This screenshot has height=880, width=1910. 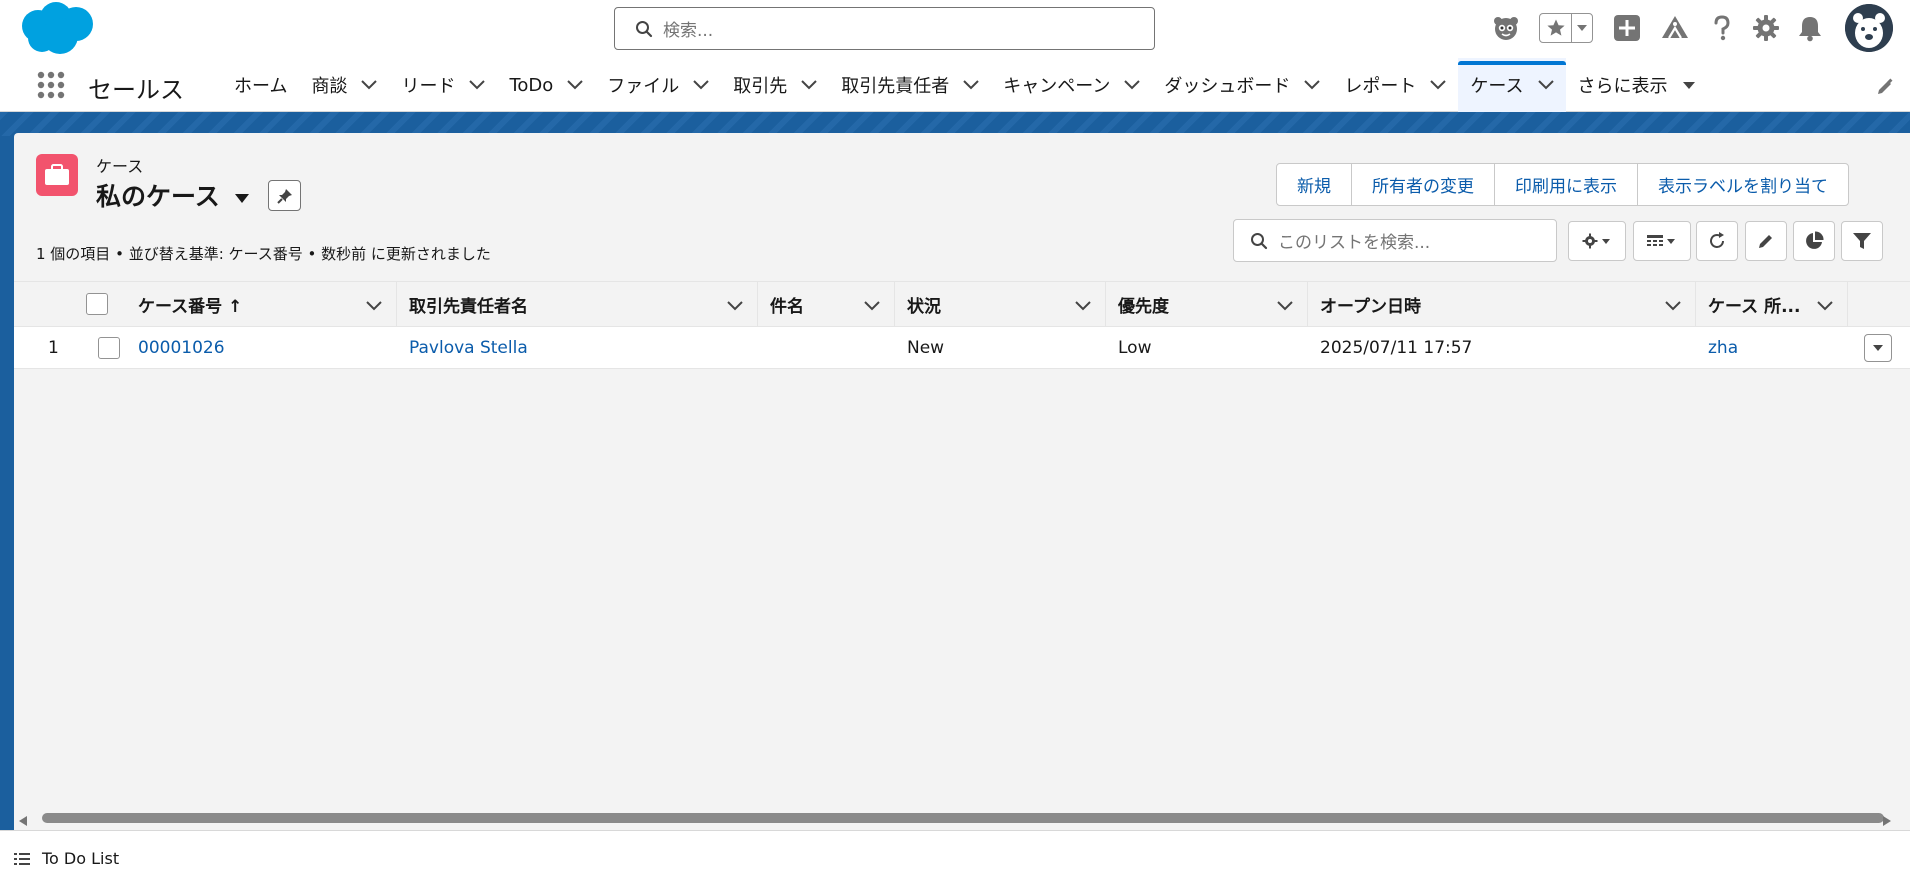 What do you see at coordinates (1207, 304) in the screenshot?
I see `column-header-priority: 優先度` at bounding box center [1207, 304].